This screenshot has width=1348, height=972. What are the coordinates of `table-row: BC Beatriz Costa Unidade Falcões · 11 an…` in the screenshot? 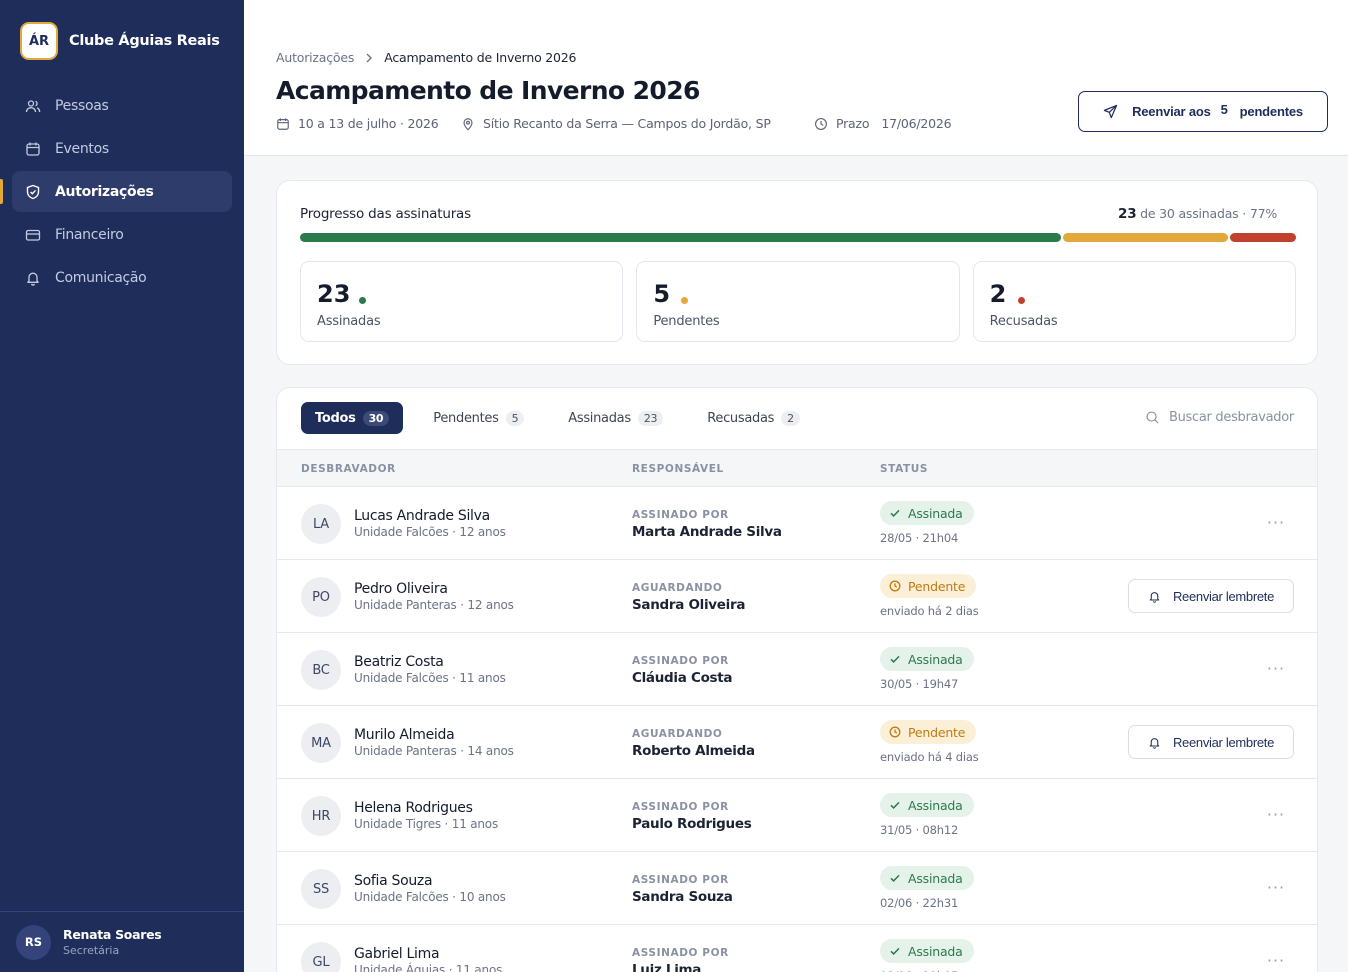 It's located at (797, 669).